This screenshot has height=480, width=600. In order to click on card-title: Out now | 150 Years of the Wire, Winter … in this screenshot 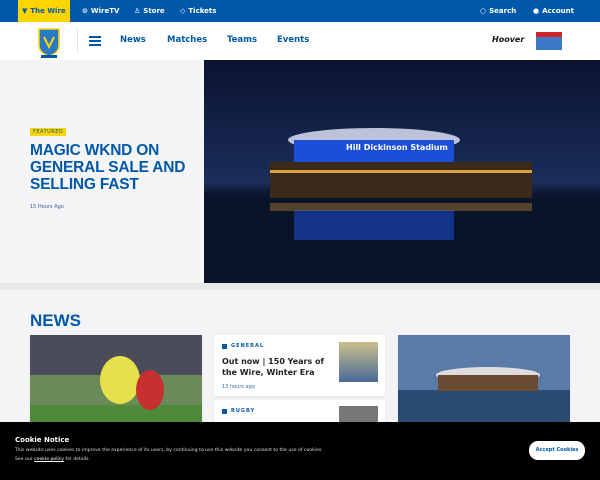, I will do `click(279, 367)`.